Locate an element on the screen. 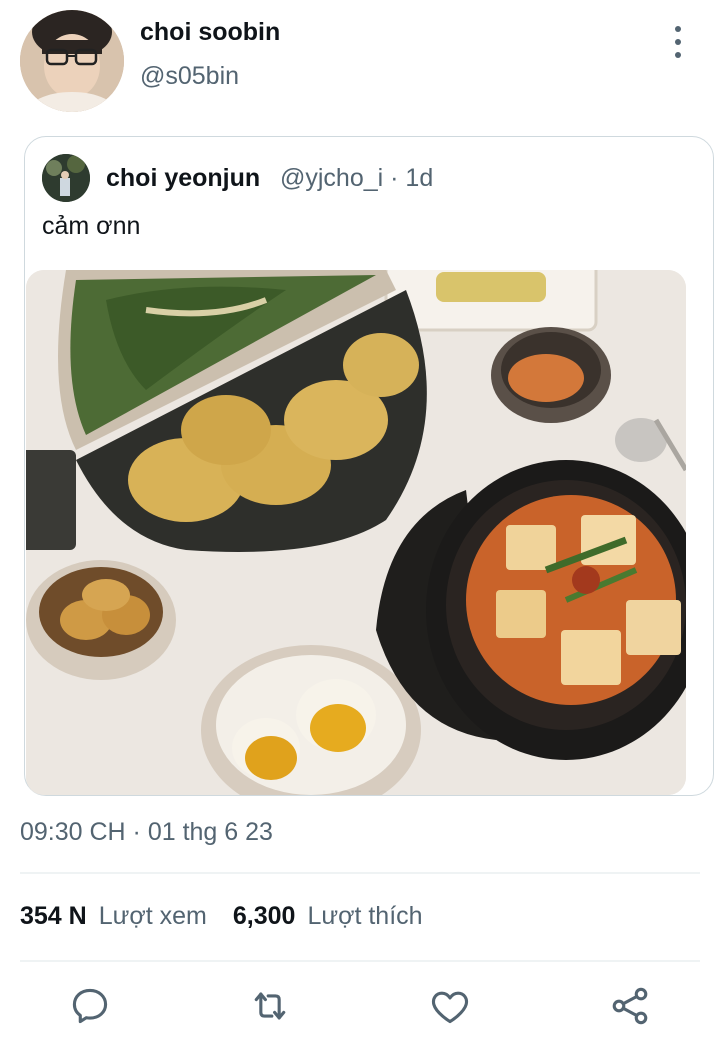 The width and height of the screenshot is (720, 1057). tweet-stats: 354 N Lượt xem 6,300 Lượt thích is located at coordinates (228, 916).